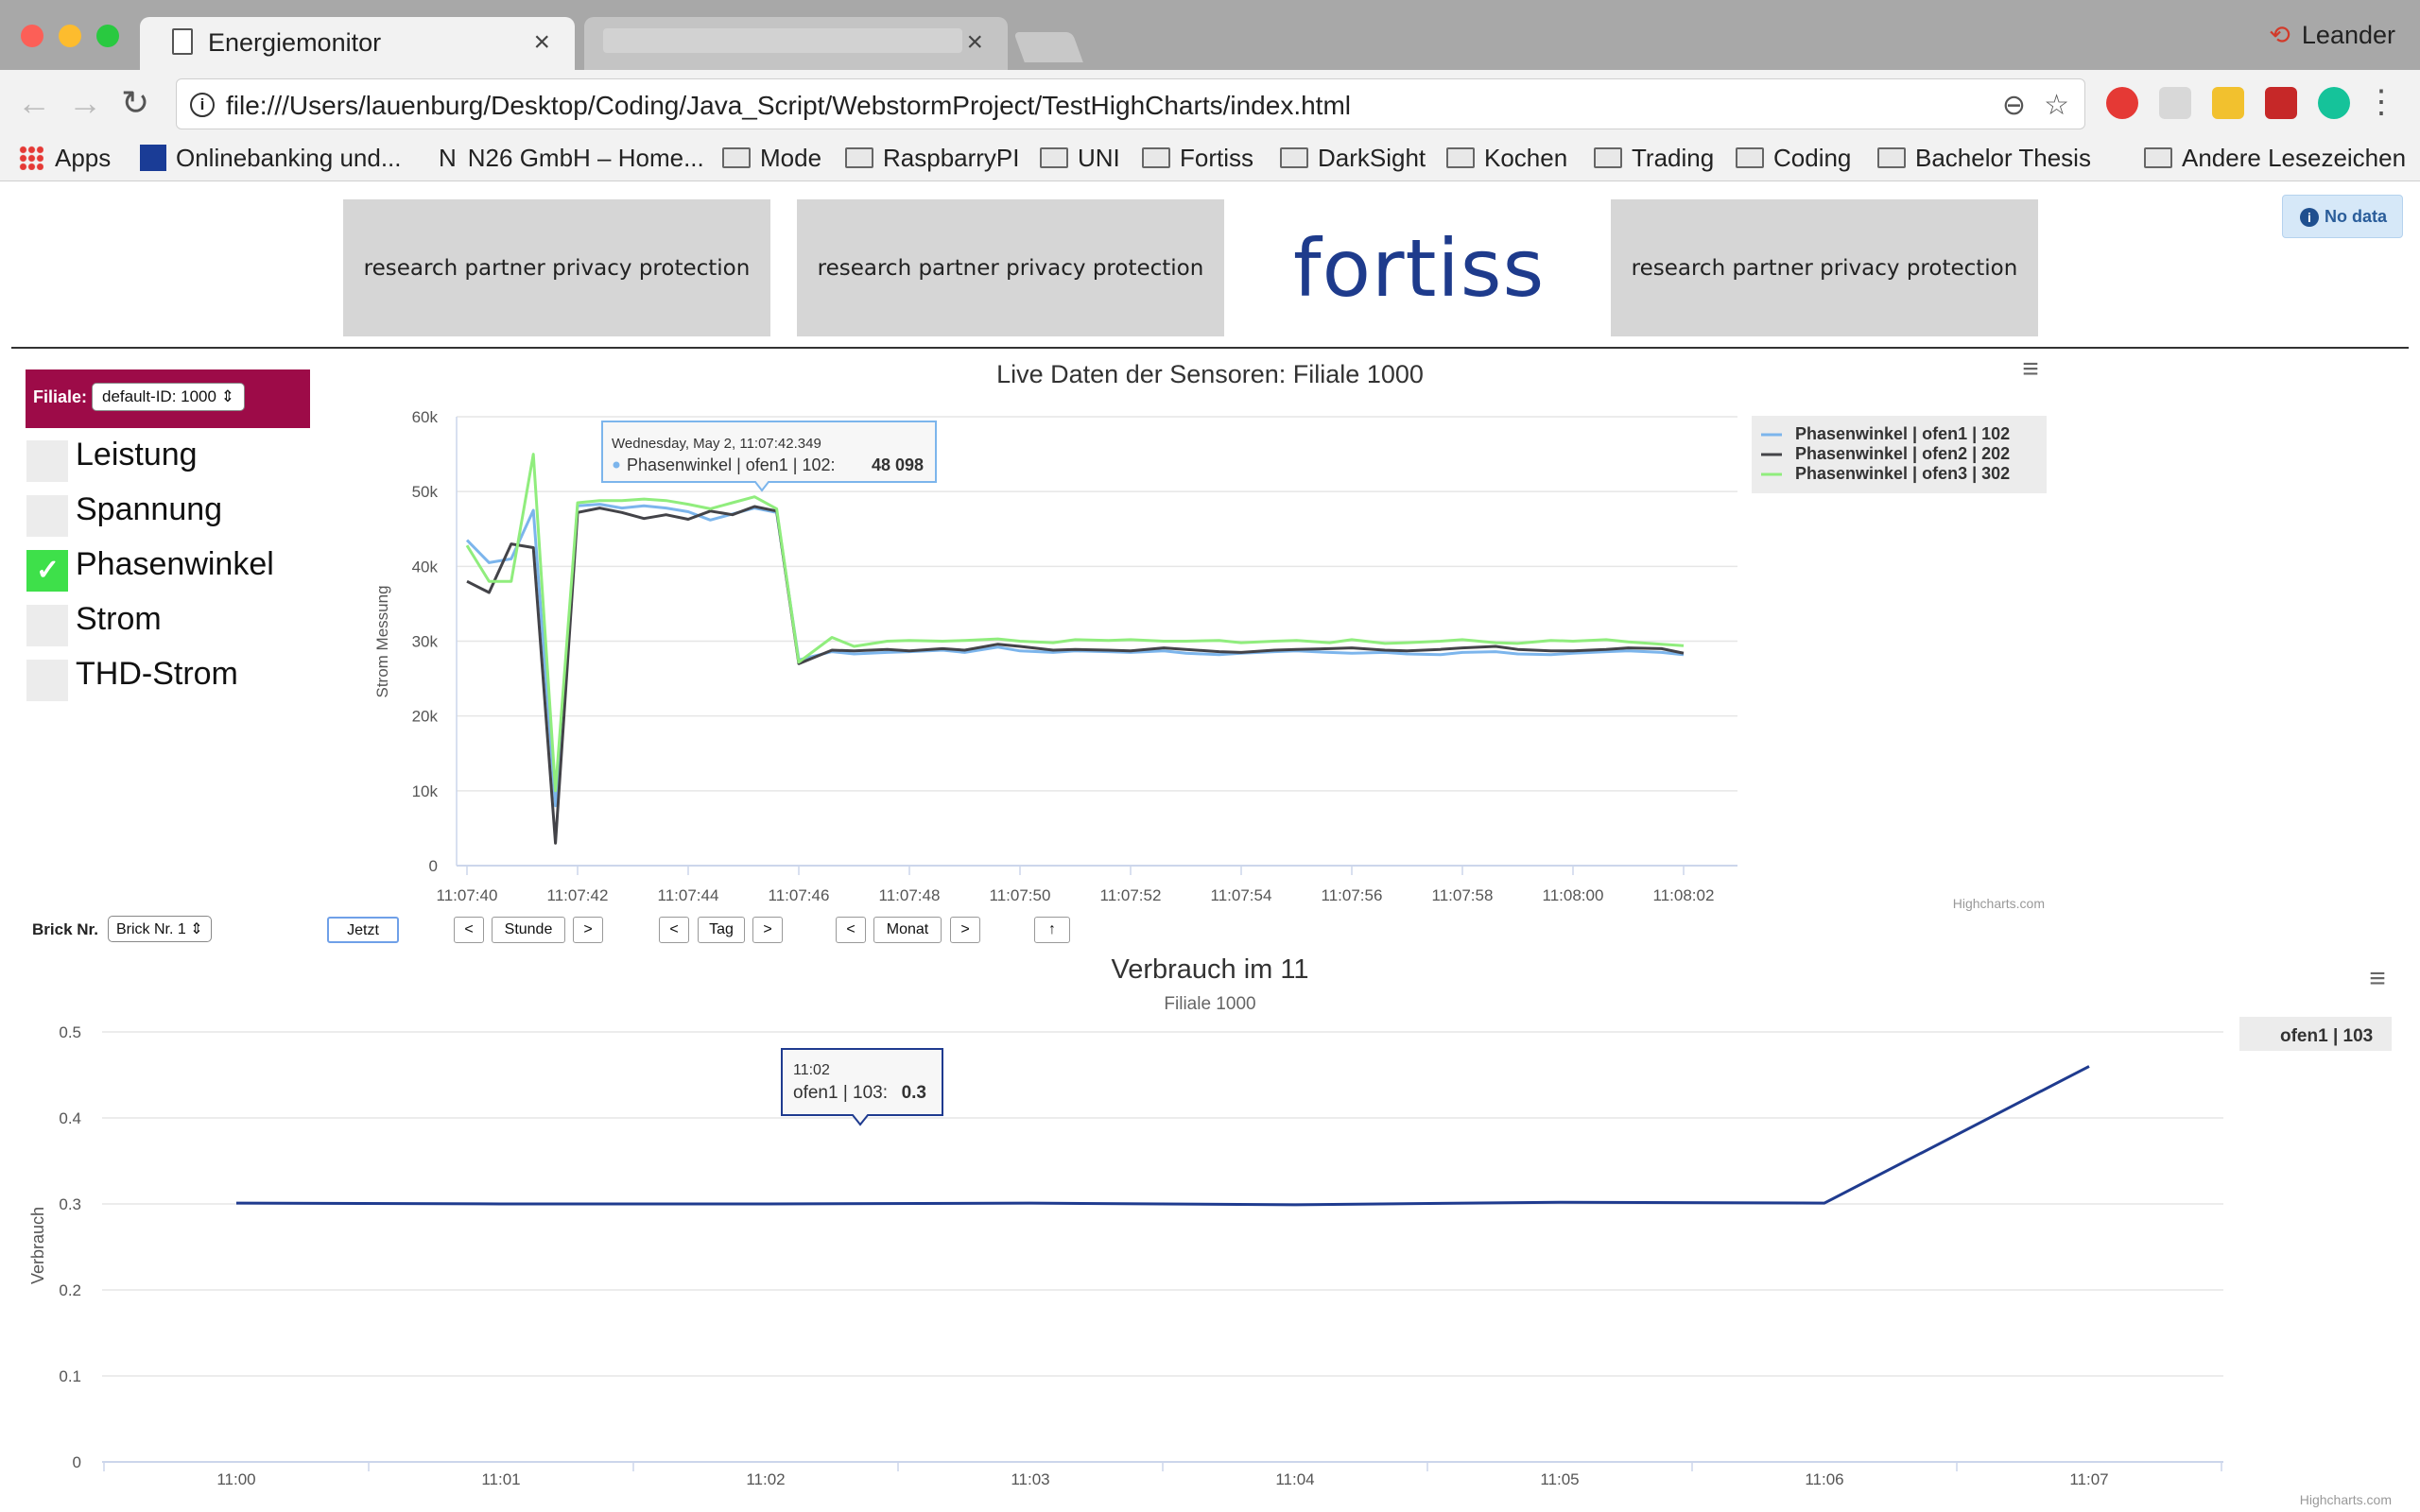 The image size is (2420, 1512). Describe the element at coordinates (425, 642) in the screenshot. I see `y-tick-label: 30k` at that location.